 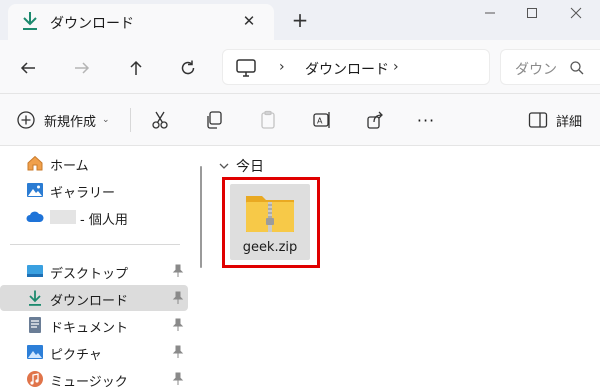 I want to click on search-input: ダウン, so click(x=550, y=67).